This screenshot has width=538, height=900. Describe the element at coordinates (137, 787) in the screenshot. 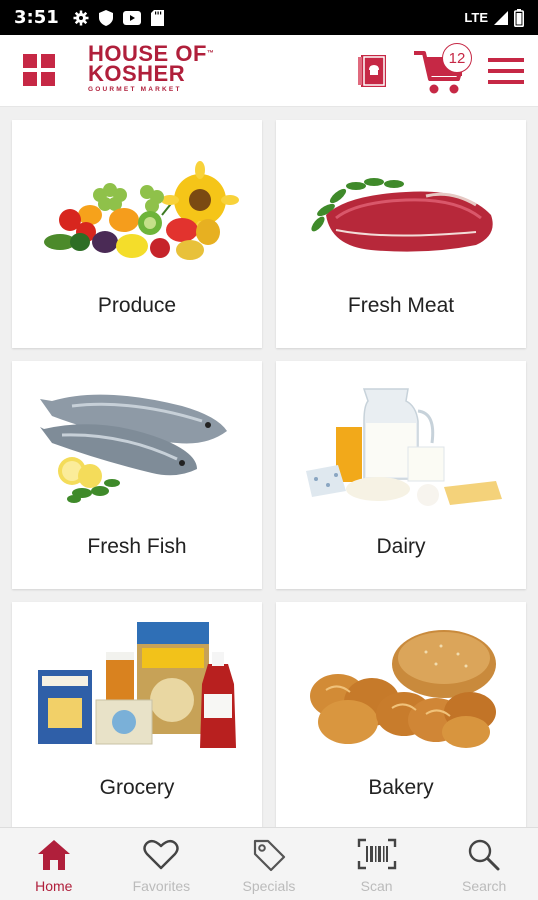

I see `category-label: Grocery` at that location.